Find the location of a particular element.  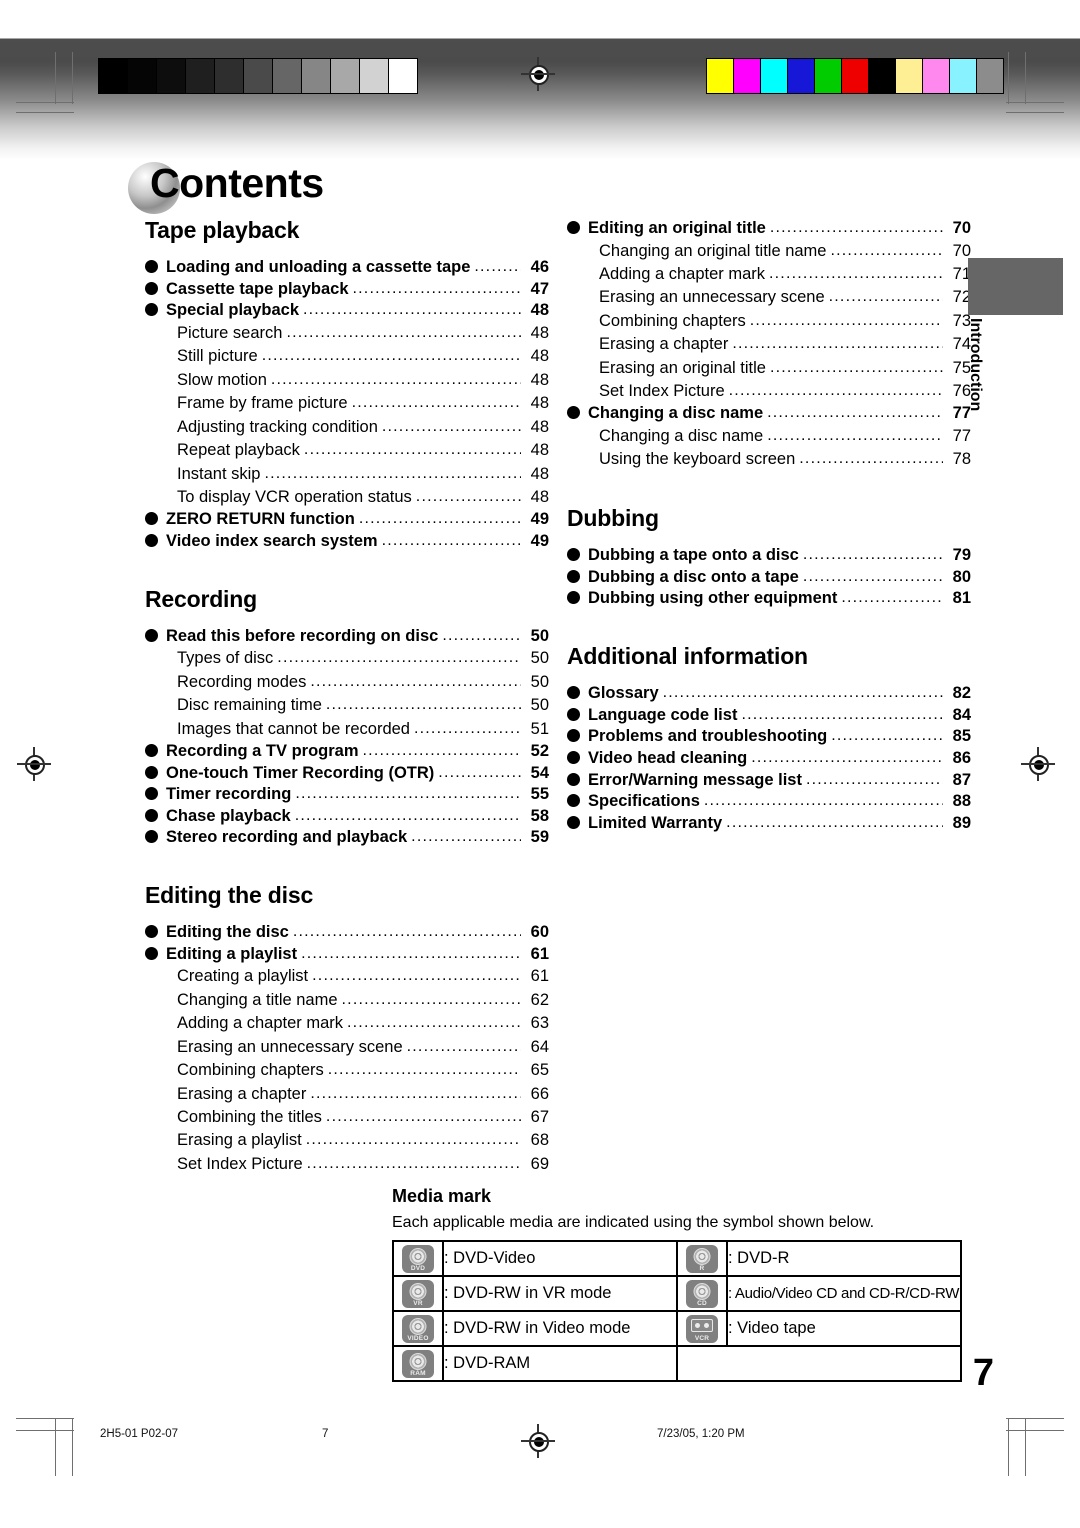

toc-entry-page: 89 is located at coordinates (961, 822).